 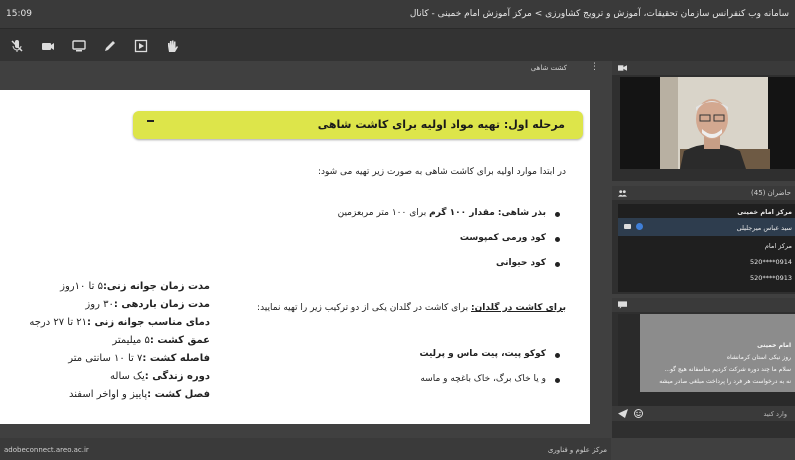 What do you see at coordinates (108, 394) in the screenshot?
I see `spec-value: پاییز و اواخر اسفند` at bounding box center [108, 394].